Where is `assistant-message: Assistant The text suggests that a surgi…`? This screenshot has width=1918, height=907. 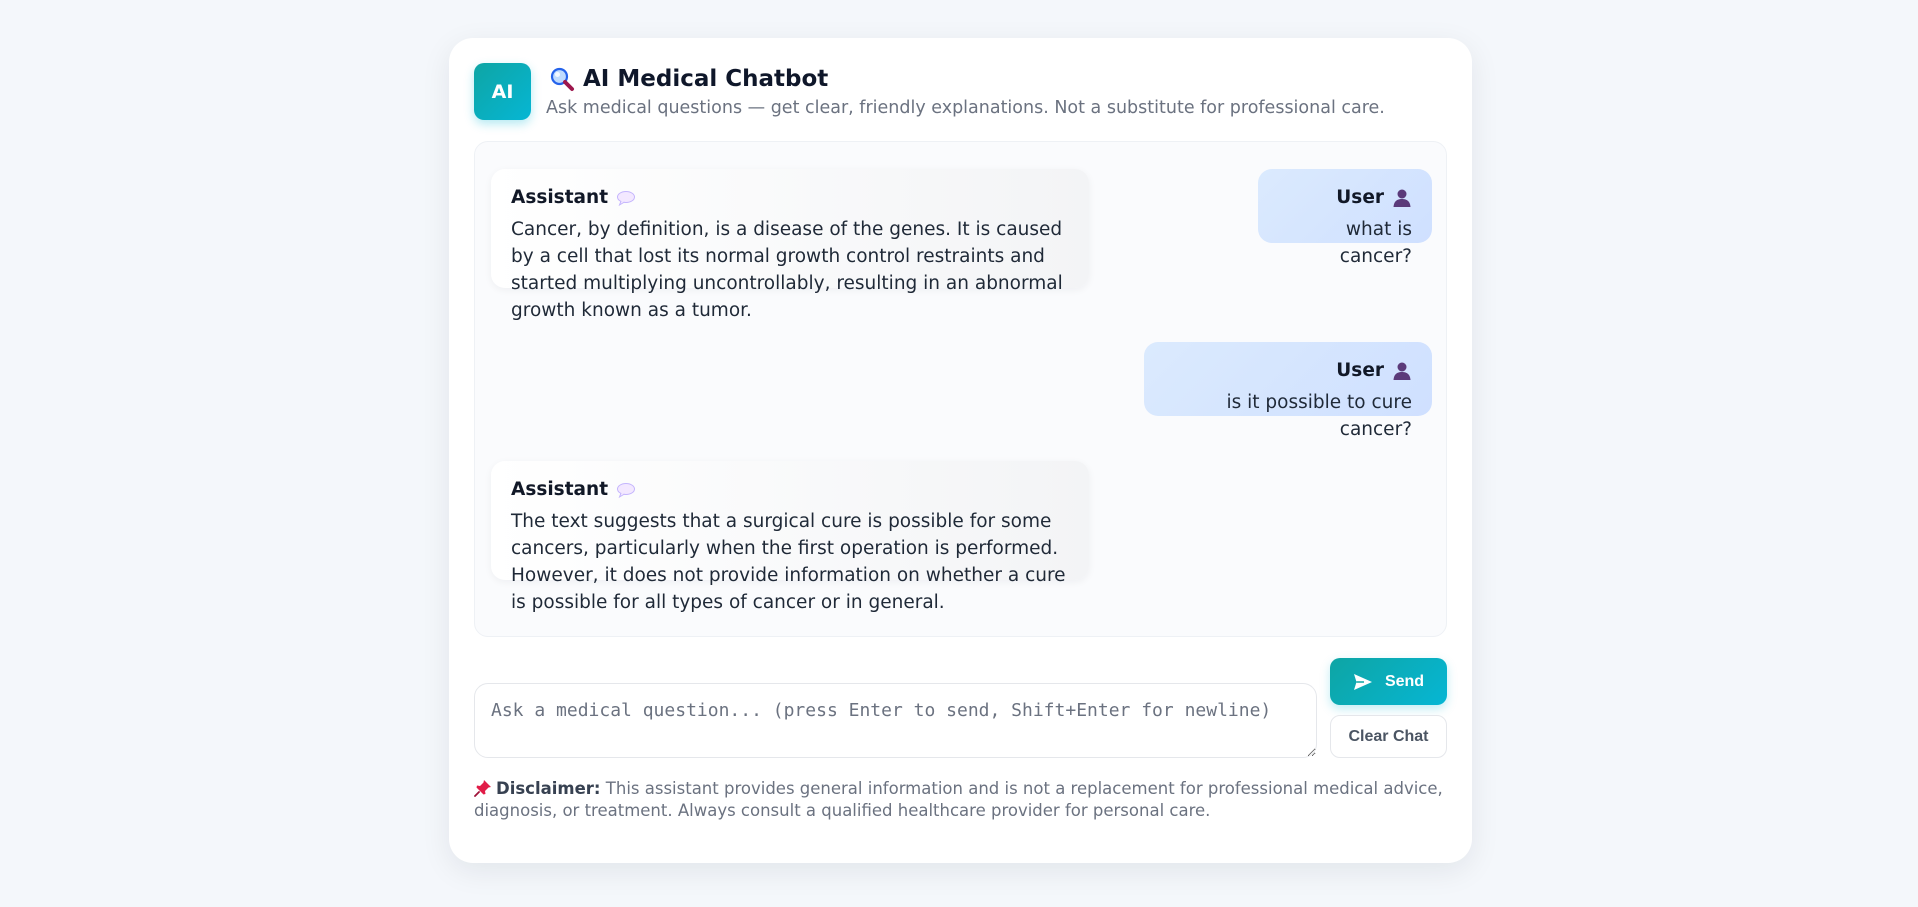 assistant-message: Assistant The text suggests that a surgi… is located at coordinates (790, 537).